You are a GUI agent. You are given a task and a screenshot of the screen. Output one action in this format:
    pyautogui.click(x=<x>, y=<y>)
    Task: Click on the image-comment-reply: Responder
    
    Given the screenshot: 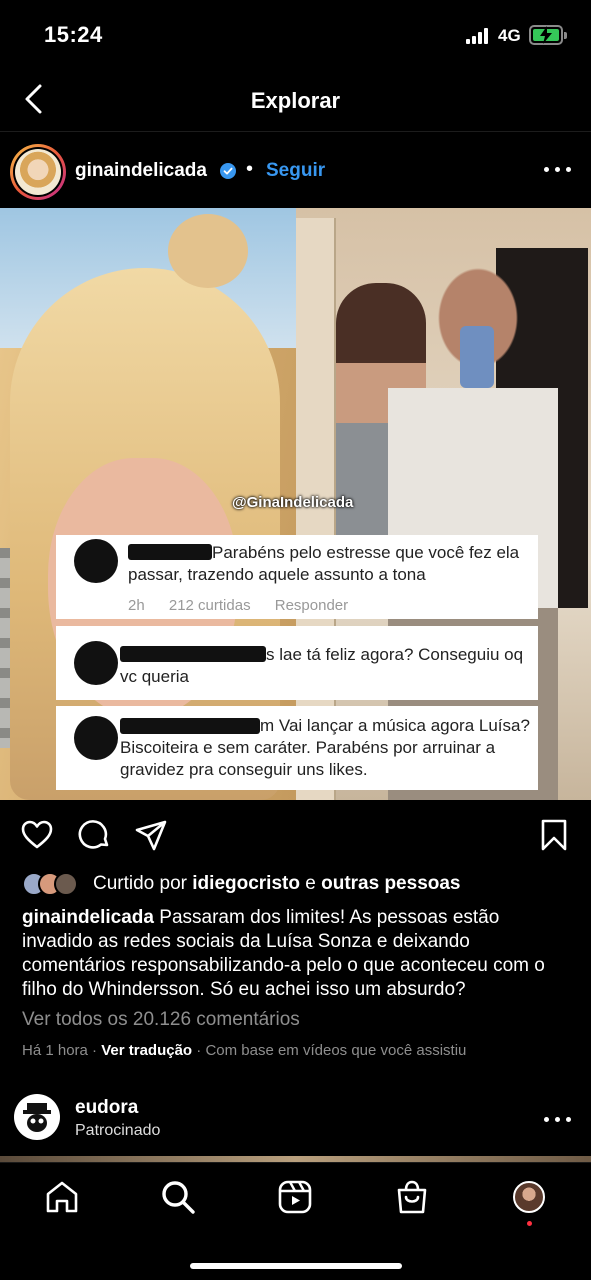 What is the action you would take?
    pyautogui.click(x=311, y=605)
    